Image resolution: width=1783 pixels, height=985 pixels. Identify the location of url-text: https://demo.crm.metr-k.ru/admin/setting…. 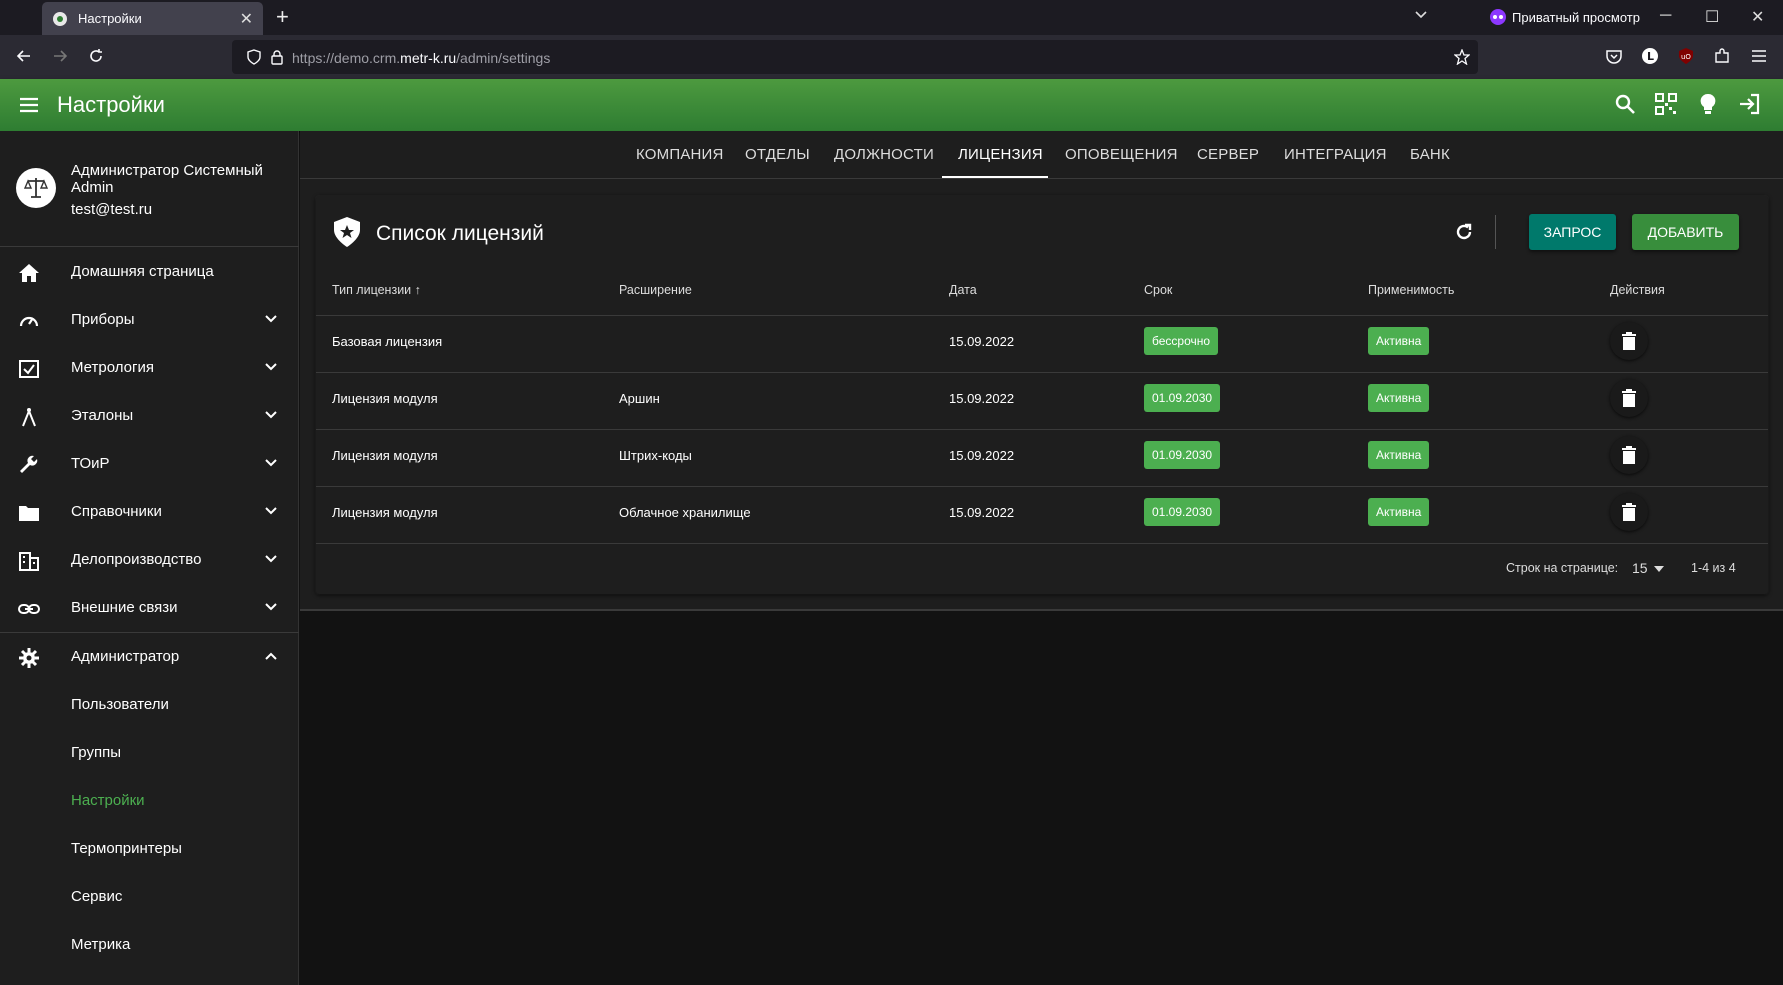
(421, 58).